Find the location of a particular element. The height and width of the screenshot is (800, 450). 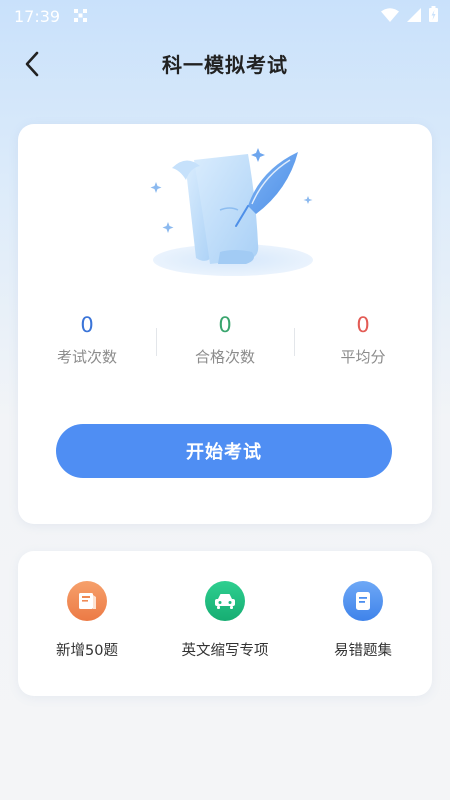

page-title: 科一模拟考试 is located at coordinates (225, 64).